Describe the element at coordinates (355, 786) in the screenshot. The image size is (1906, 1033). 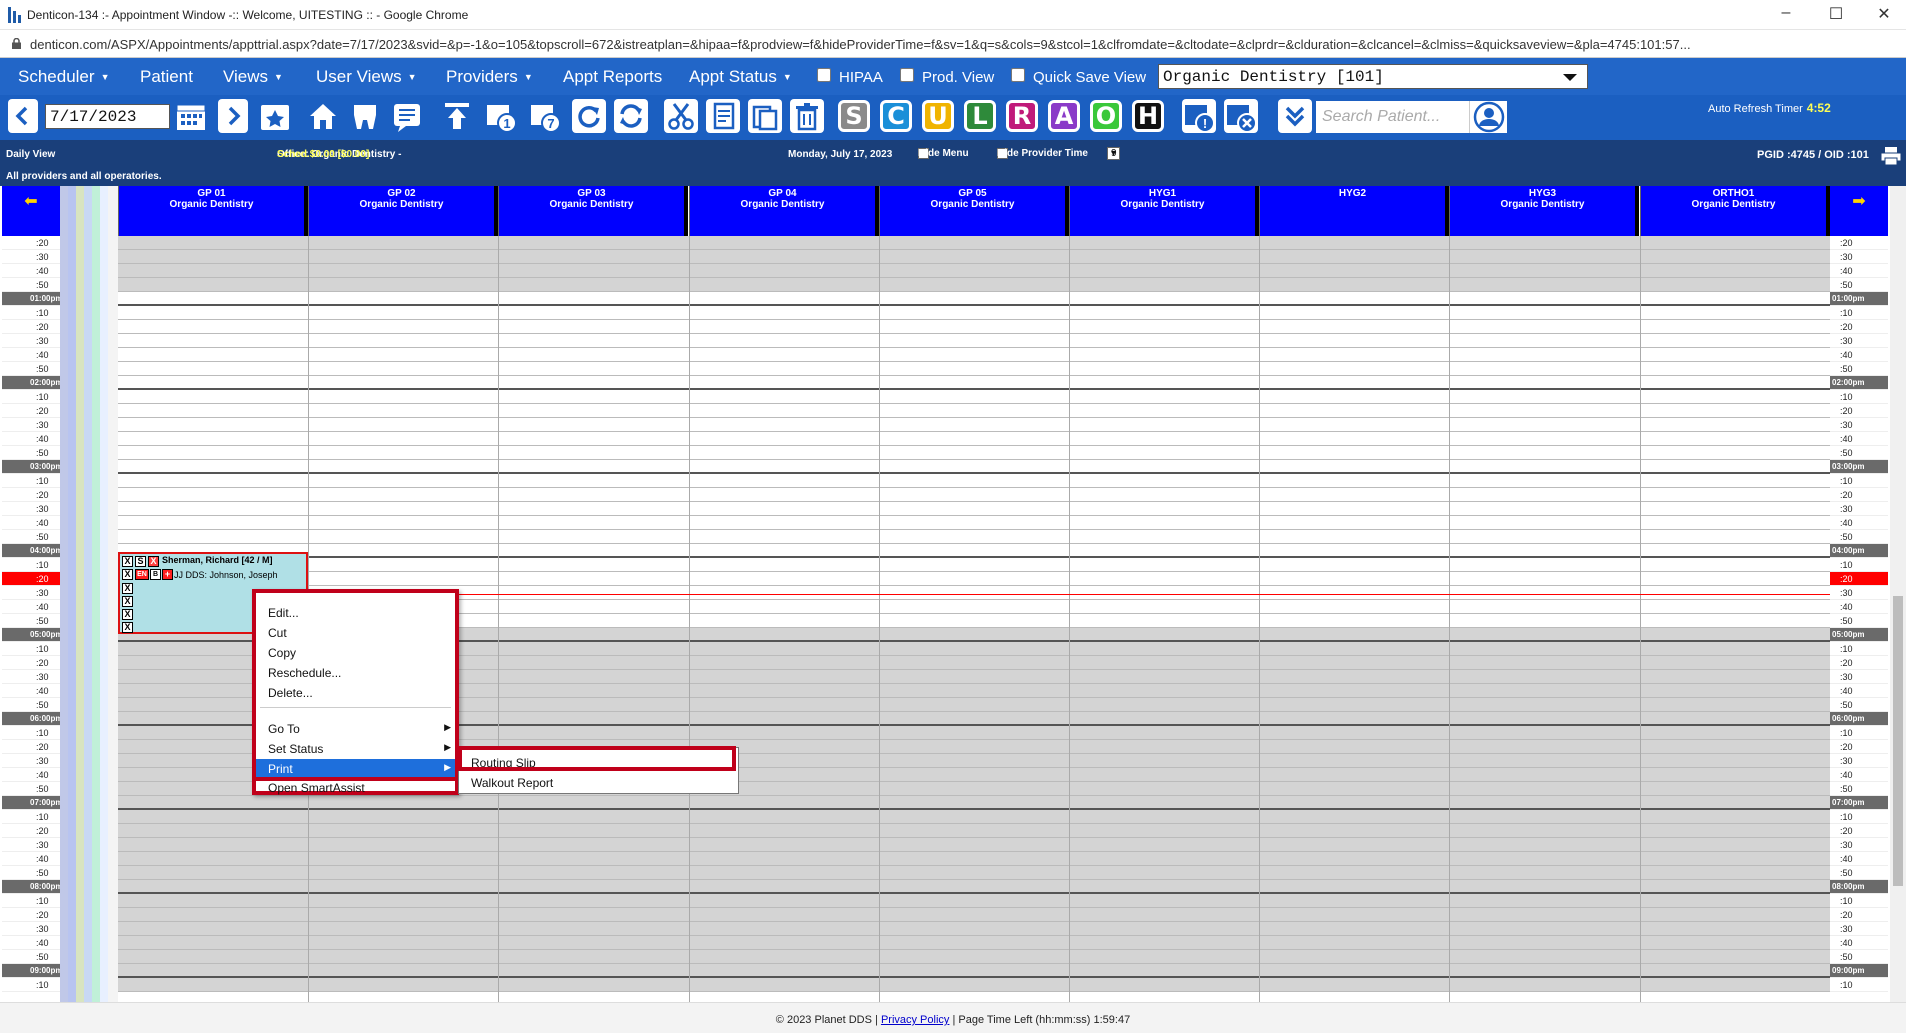
I see `menu-item-open-smartassist: Open SmartAssist` at that location.